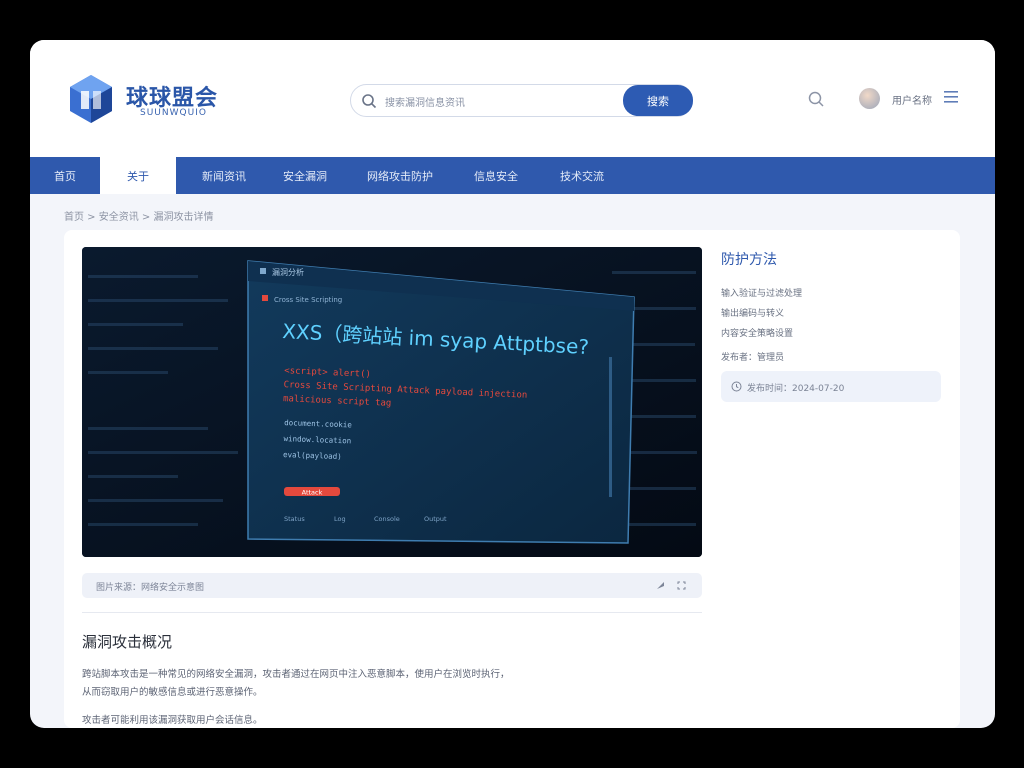 This screenshot has width=1024, height=768. What do you see at coordinates (912, 99) in the screenshot?
I see `username: 用户名称` at bounding box center [912, 99].